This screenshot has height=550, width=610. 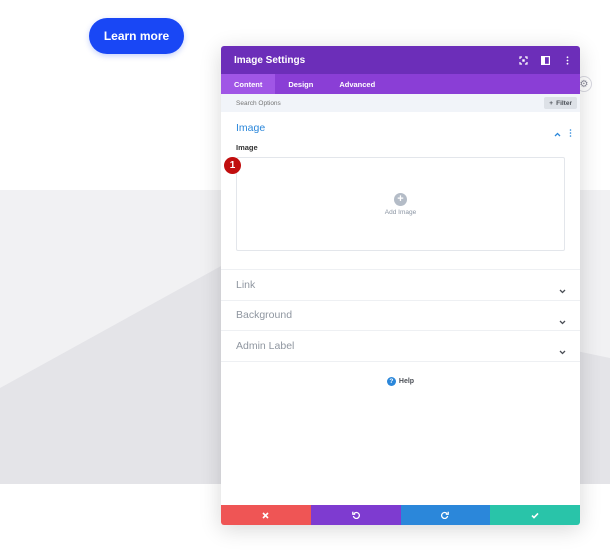 I want to click on save-check-icon, so click(x=535, y=515).